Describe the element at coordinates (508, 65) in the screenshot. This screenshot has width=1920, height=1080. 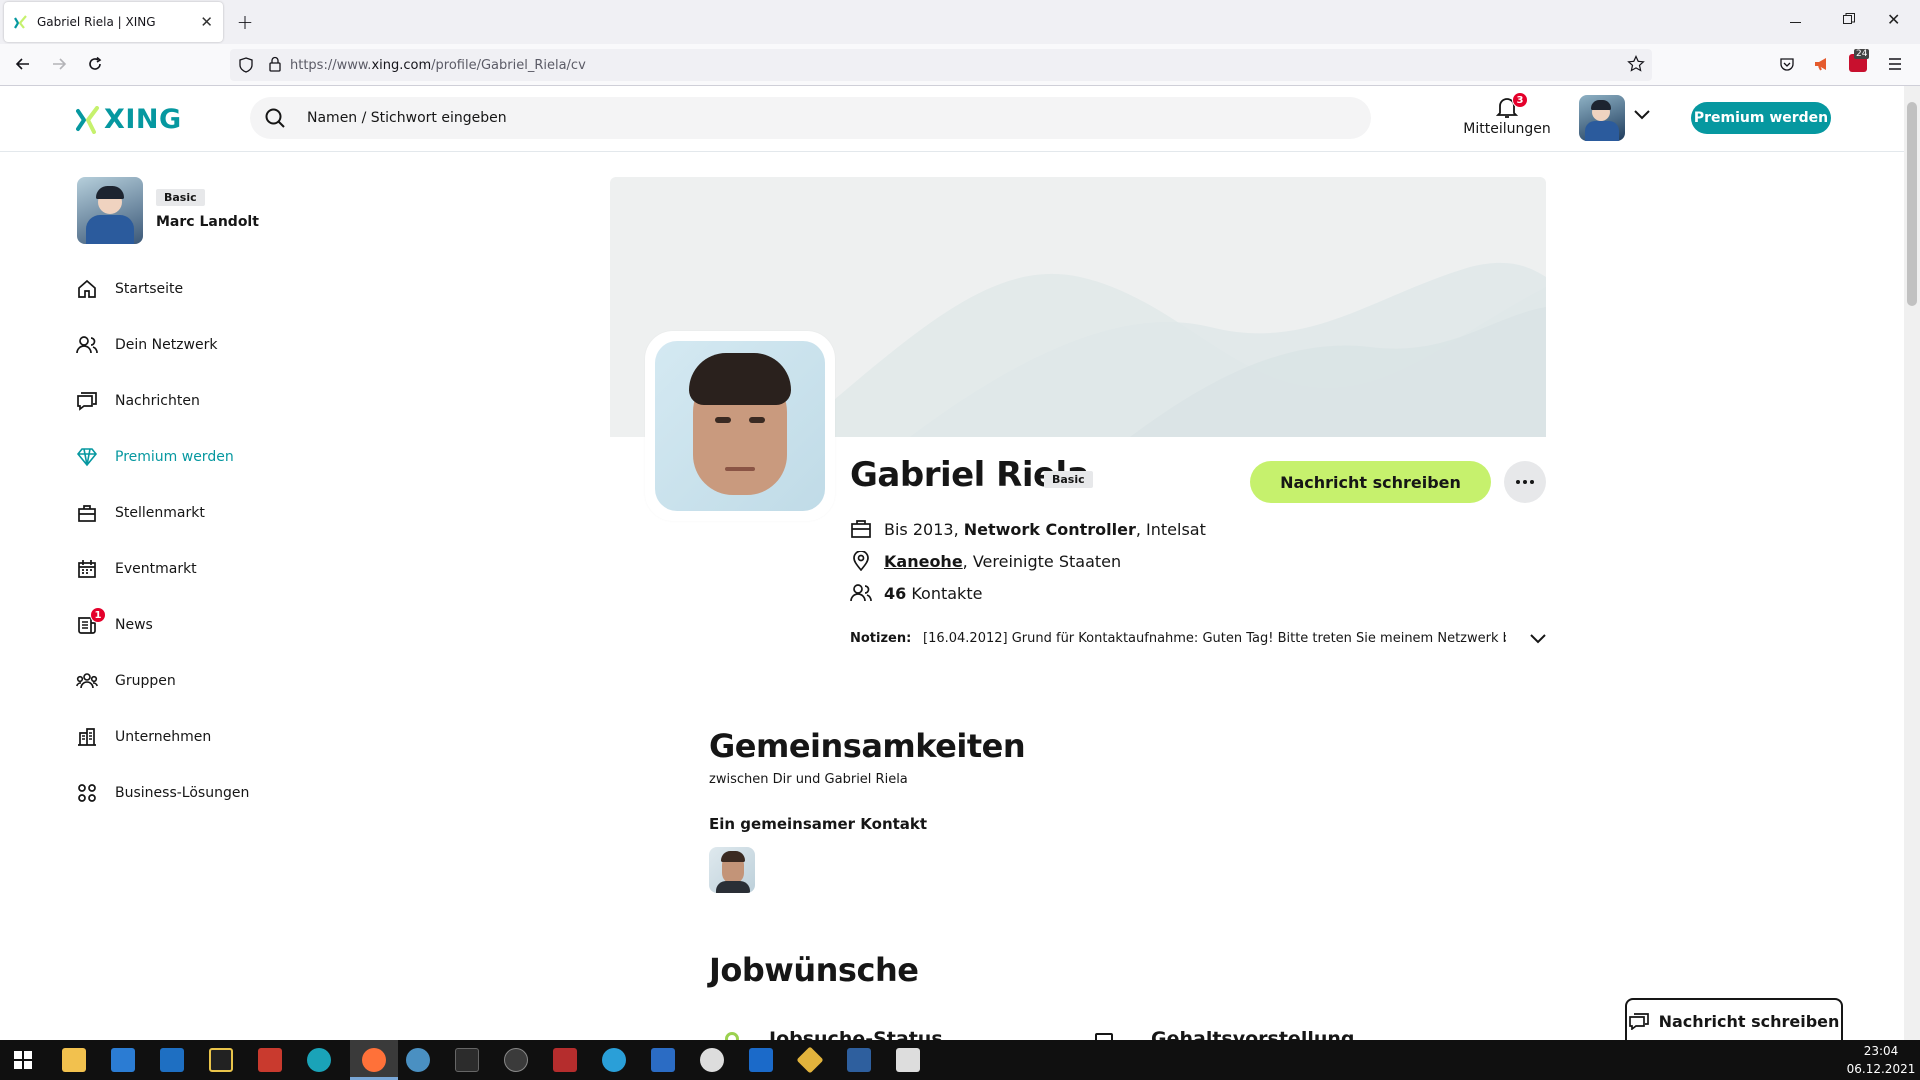
I see `url-path: /profile/Gabriel_Riela/cv` at that location.